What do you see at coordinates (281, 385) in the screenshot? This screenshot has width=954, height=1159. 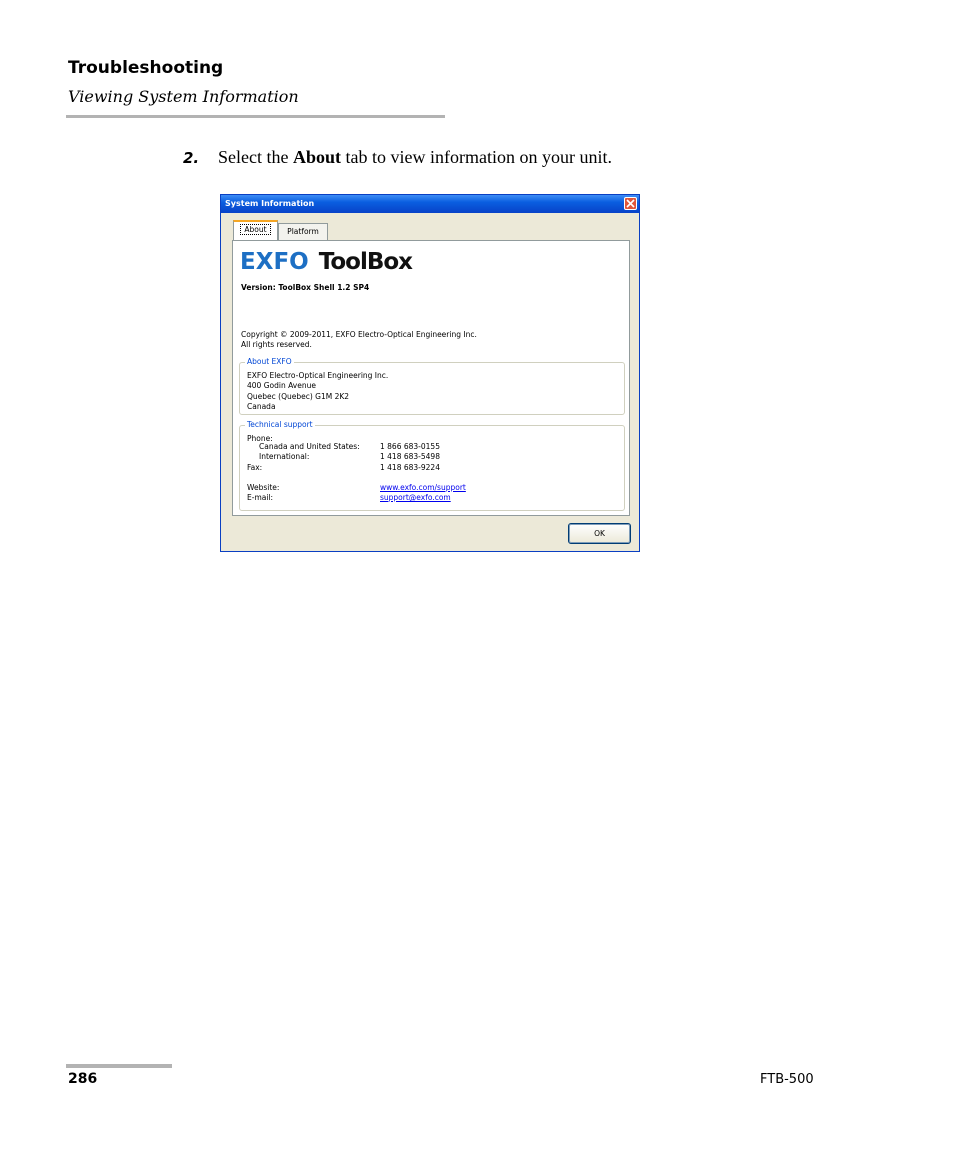 I see `address-line: 400 Godin Avenue` at bounding box center [281, 385].